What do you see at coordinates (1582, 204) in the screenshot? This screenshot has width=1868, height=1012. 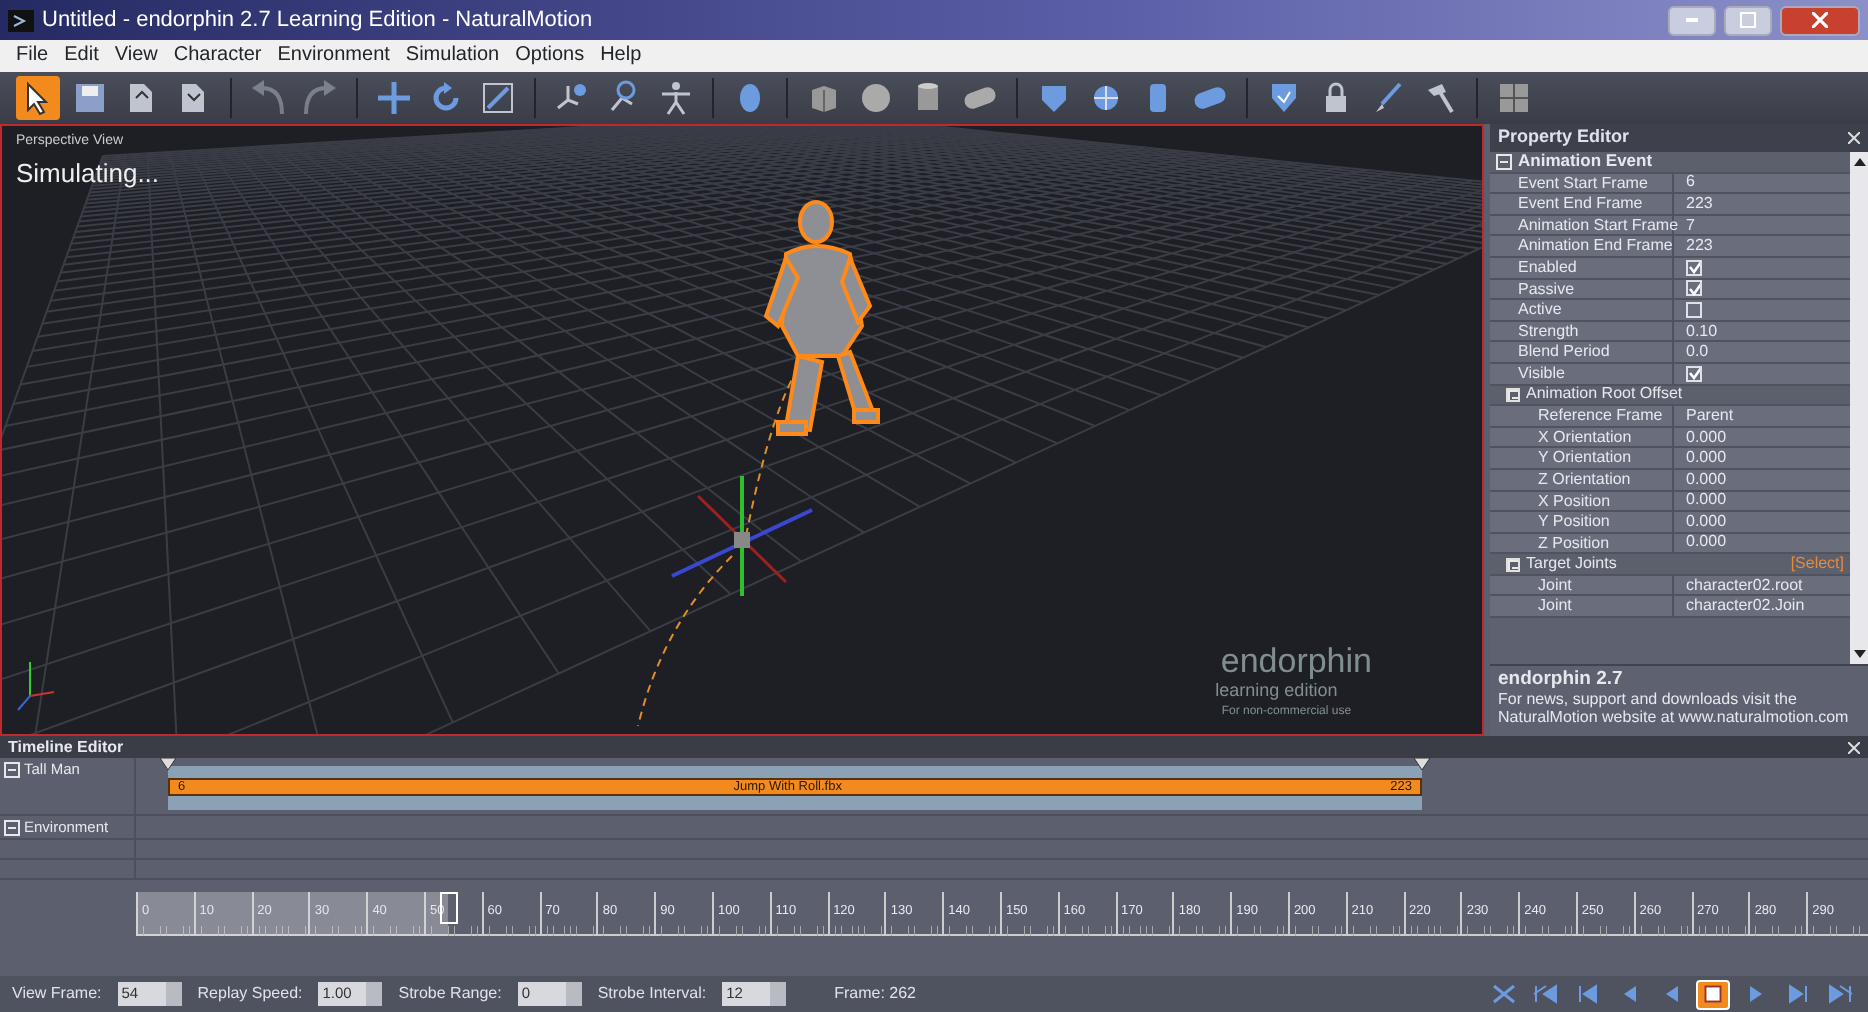 I see `property-label: Event End Frame` at bounding box center [1582, 204].